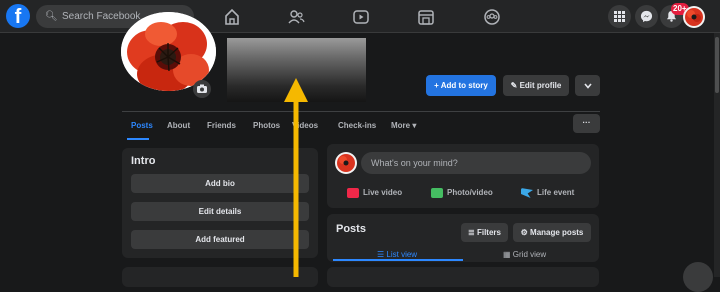  What do you see at coordinates (426, 17) in the screenshot?
I see `marketplace-icon` at bounding box center [426, 17].